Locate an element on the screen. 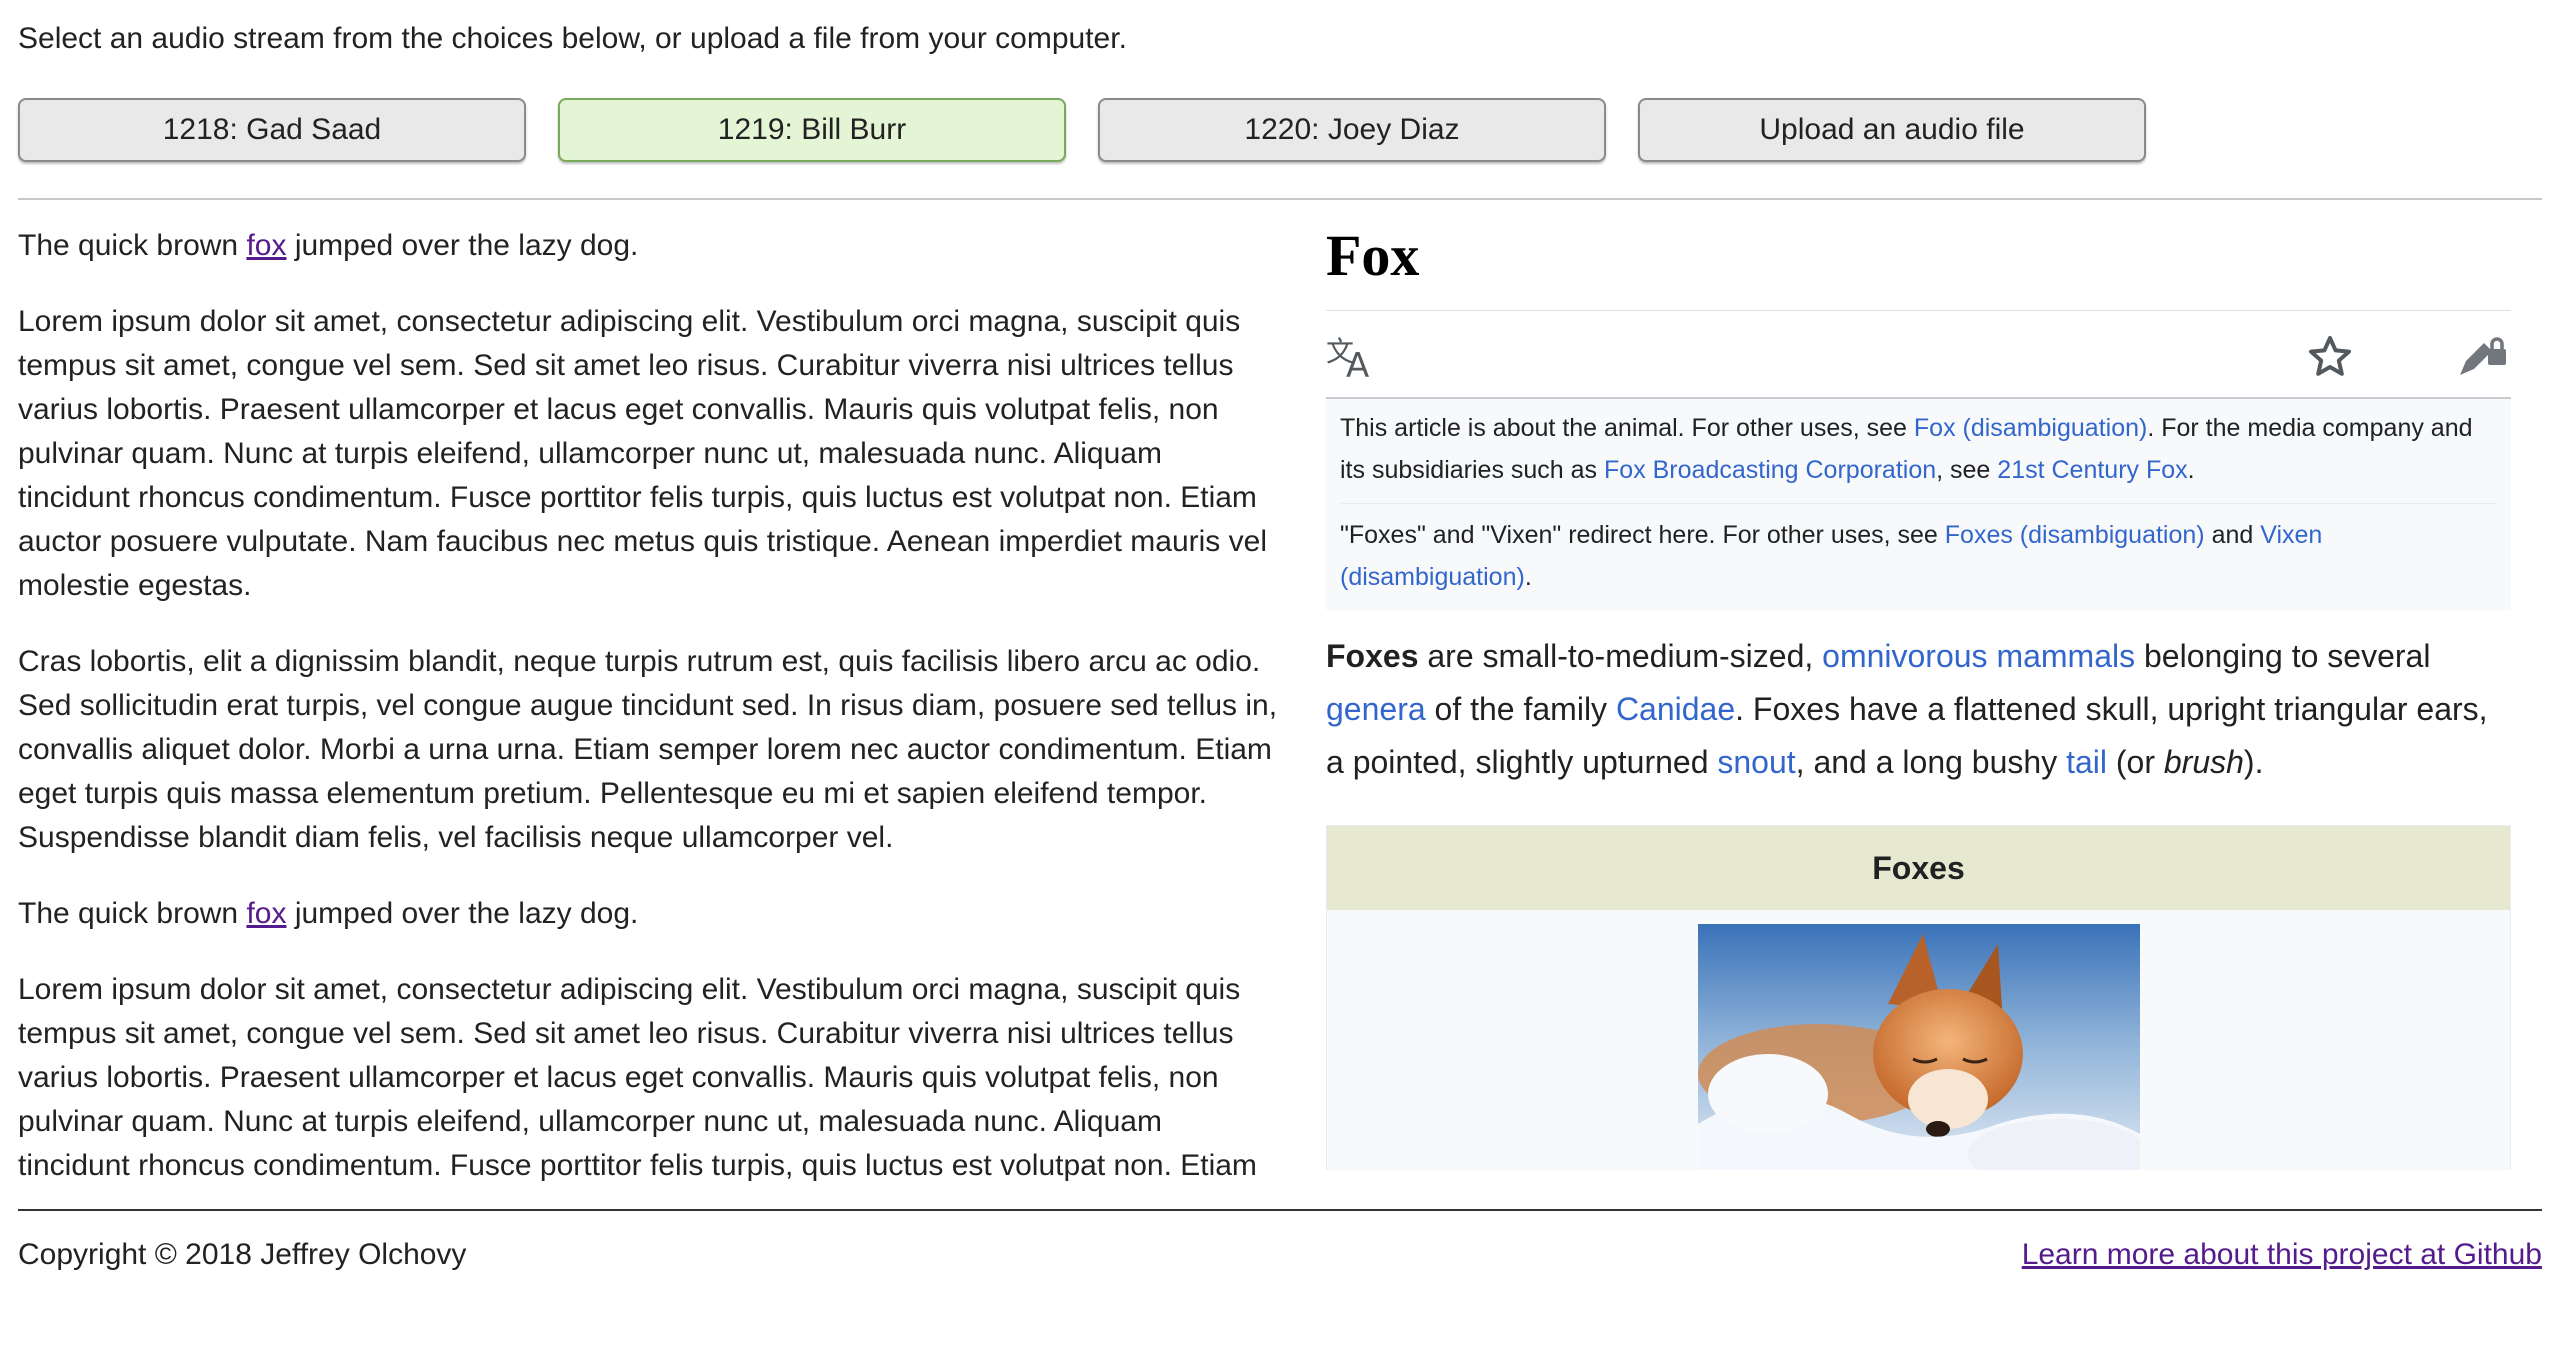  stream-button-1219: 1219: Bill Burr is located at coordinates (812, 130).